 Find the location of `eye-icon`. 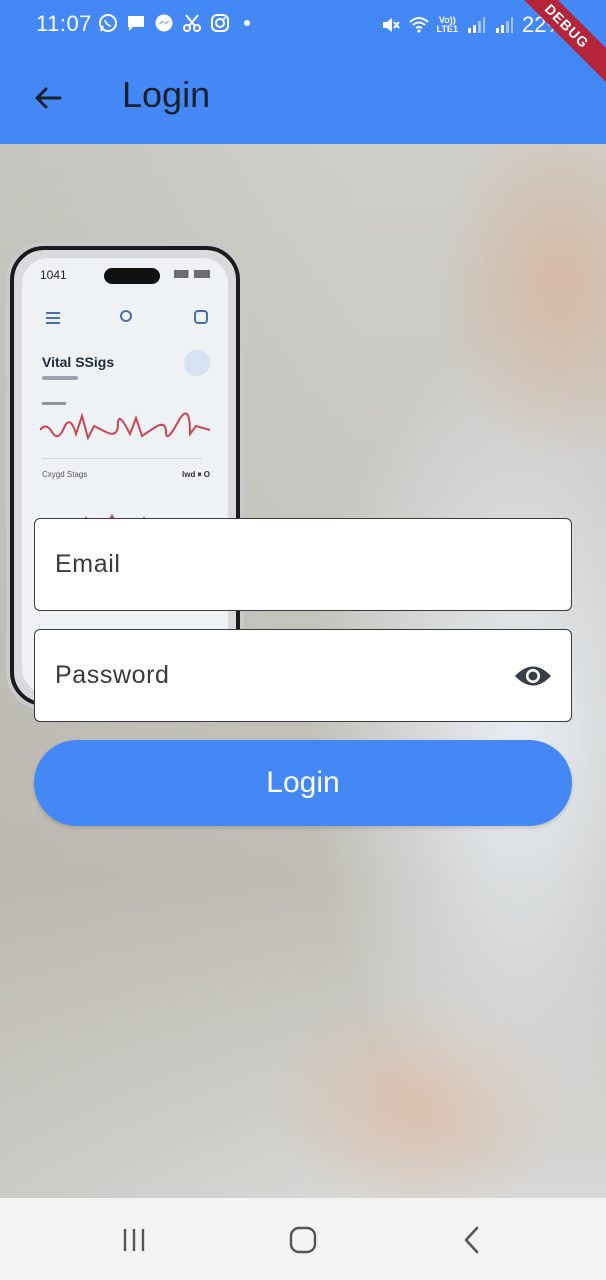

eye-icon is located at coordinates (533, 676).